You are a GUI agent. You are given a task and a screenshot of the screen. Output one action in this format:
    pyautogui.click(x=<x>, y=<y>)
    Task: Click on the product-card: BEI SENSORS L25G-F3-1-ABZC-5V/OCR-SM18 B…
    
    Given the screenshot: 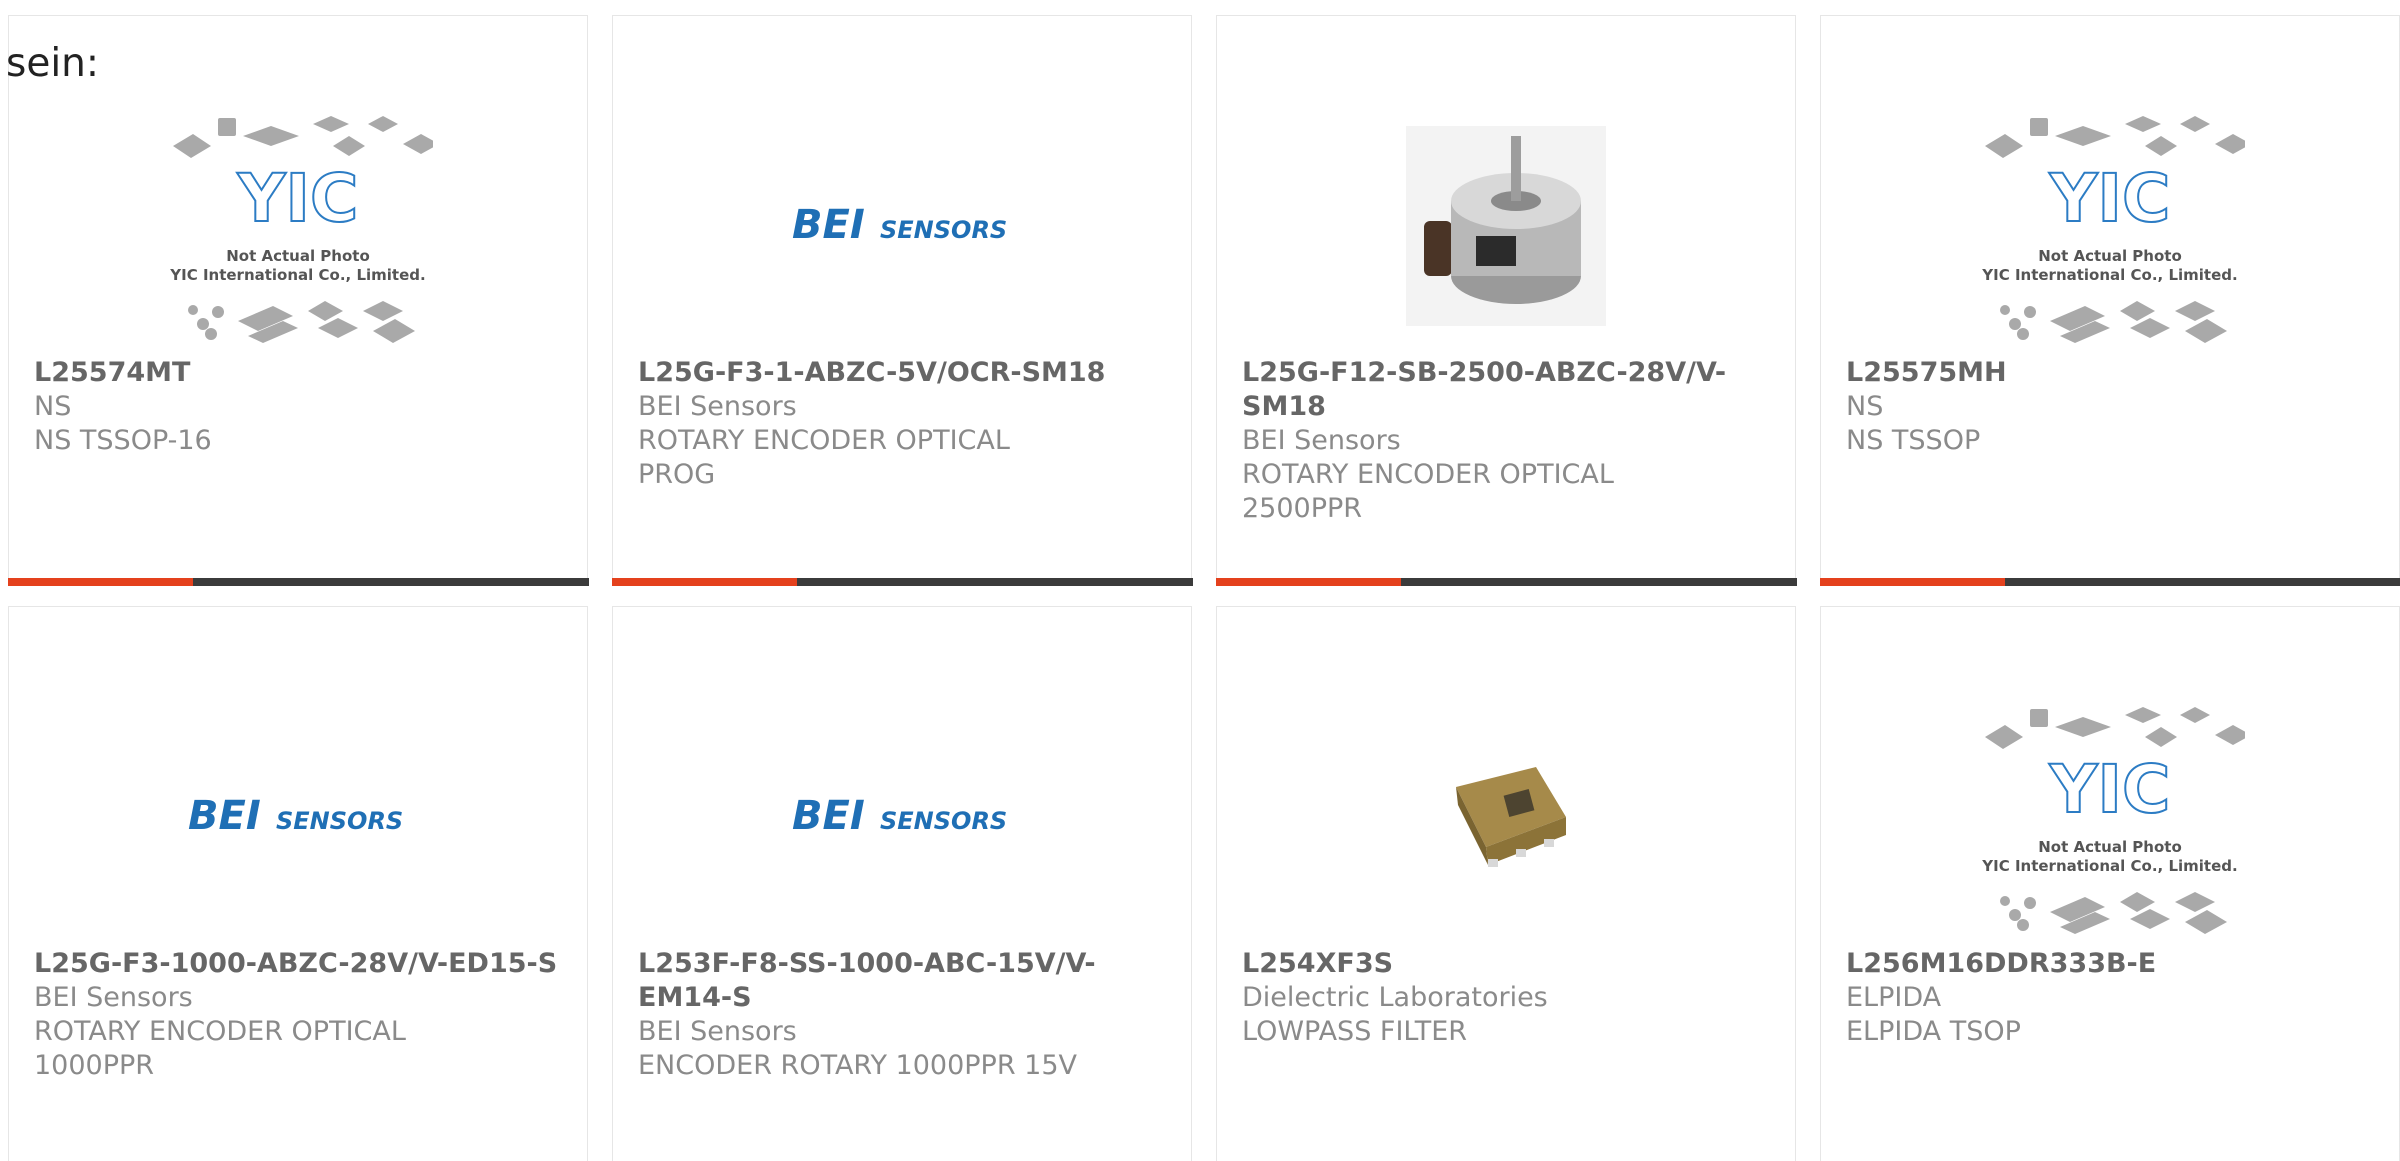 What is the action you would take?
    pyautogui.click(x=902, y=300)
    